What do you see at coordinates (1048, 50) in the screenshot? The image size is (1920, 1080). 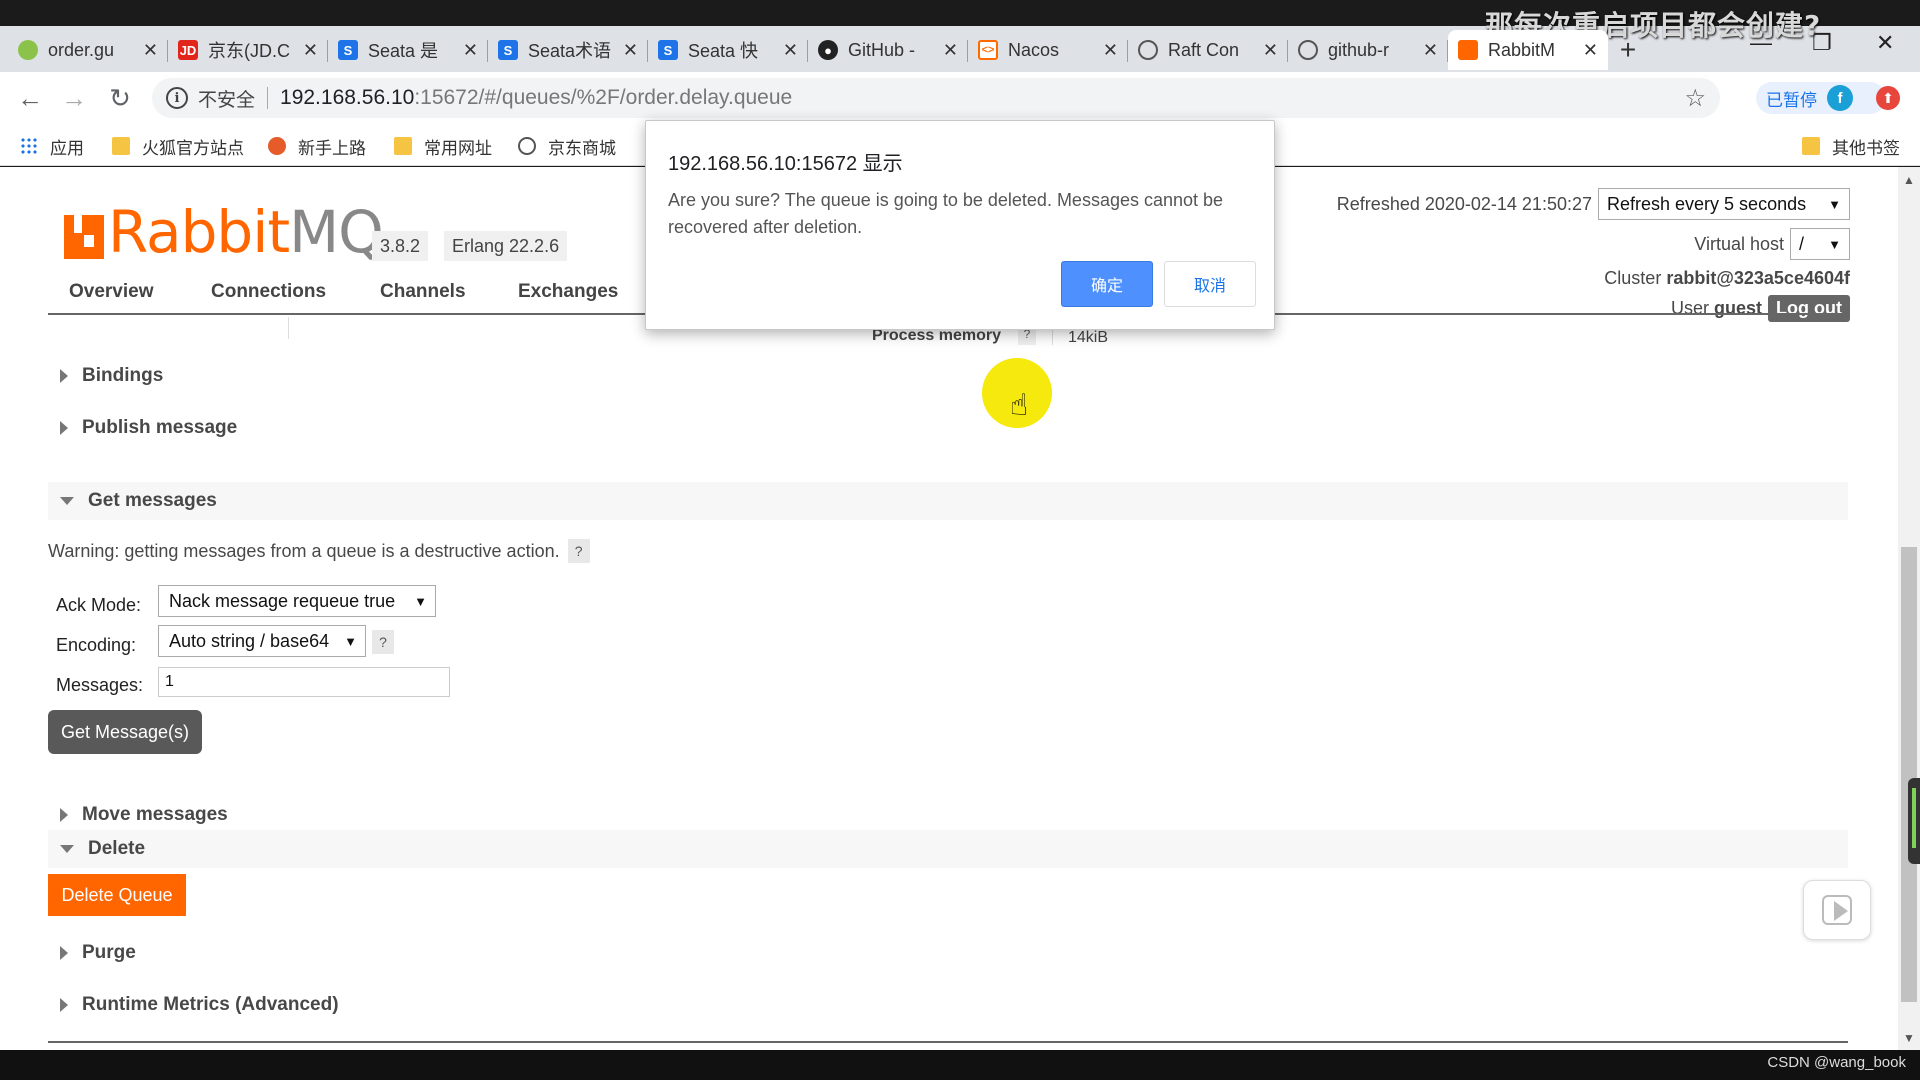 I see `tab-6: <> Nacos ✕` at bounding box center [1048, 50].